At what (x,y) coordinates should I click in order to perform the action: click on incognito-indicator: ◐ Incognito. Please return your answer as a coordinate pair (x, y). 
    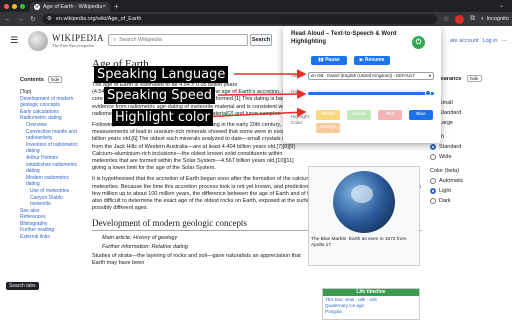
    Looking at the image, I should click on (495, 19).